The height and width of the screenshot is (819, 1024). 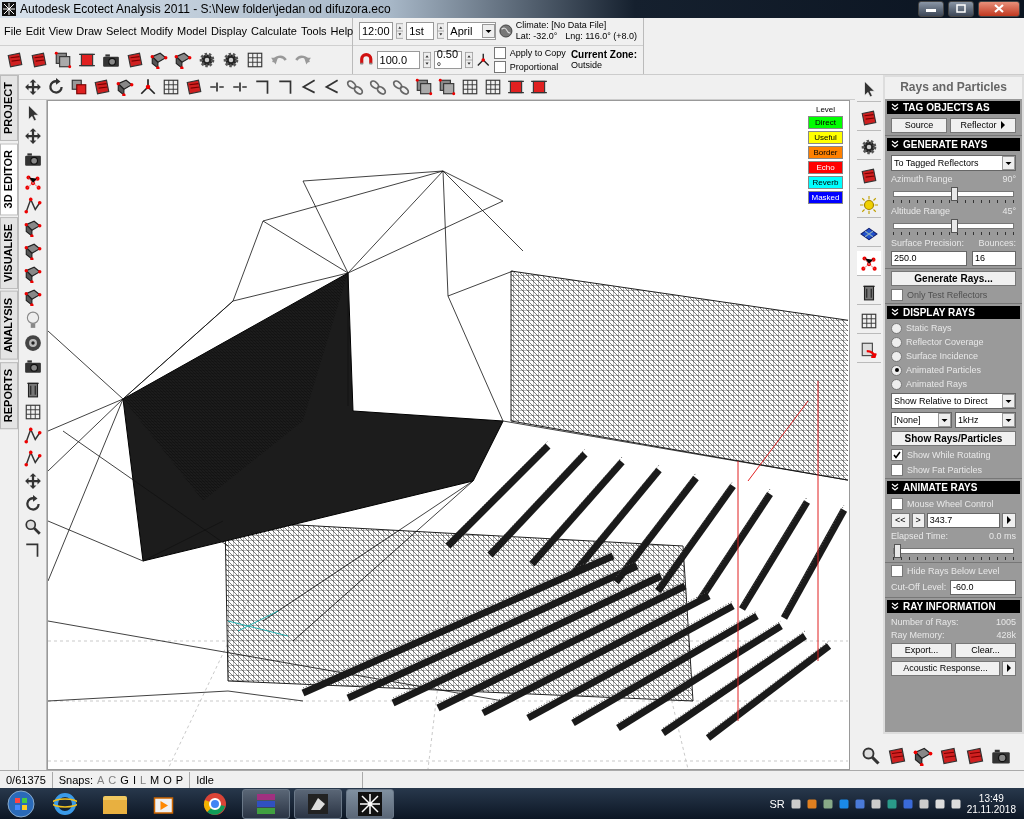 I want to click on side-tab: REPORTS, so click(x=9, y=395).